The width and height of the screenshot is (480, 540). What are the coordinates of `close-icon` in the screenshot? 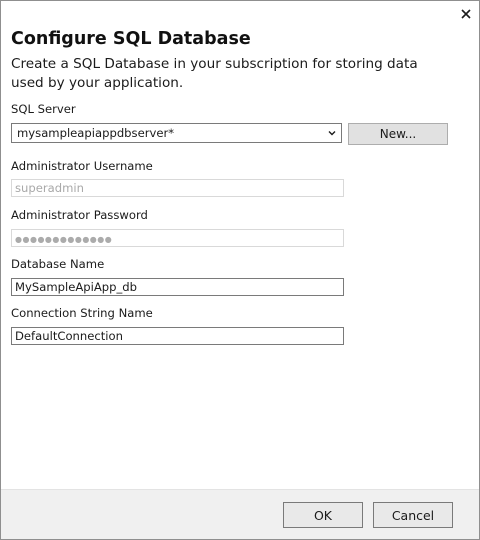 It's located at (466, 14).